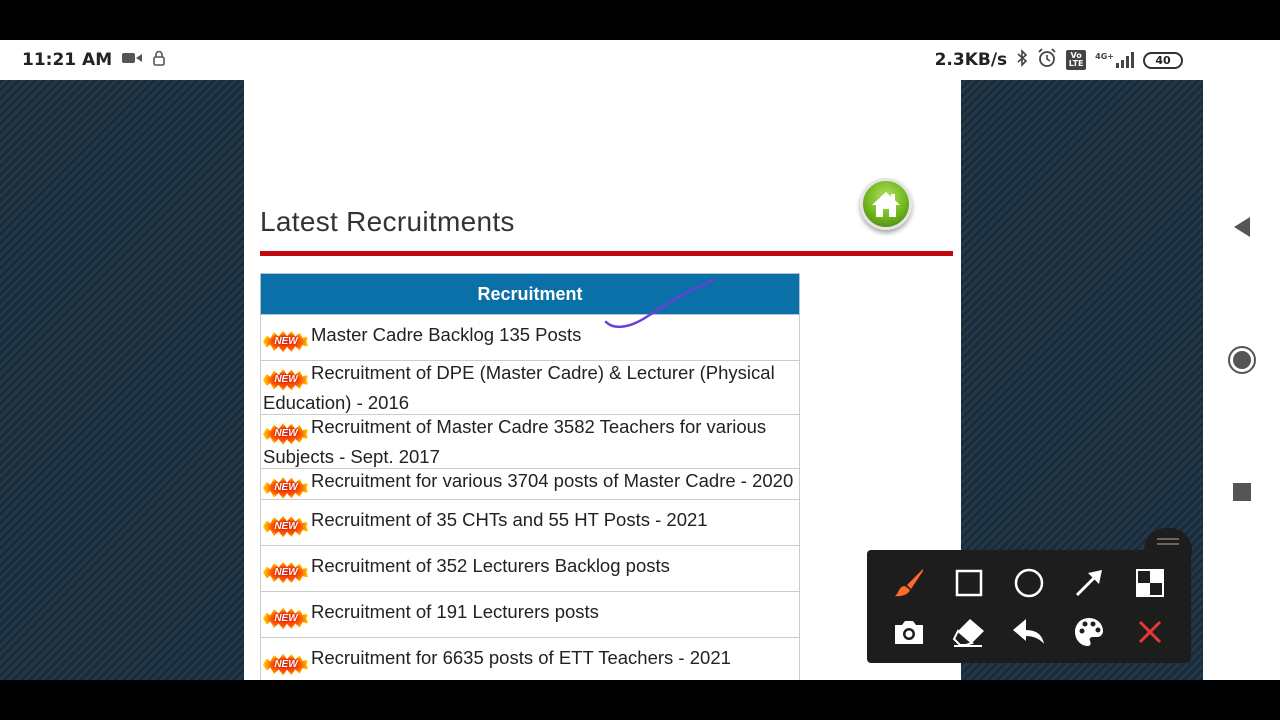  I want to click on signal-icon: 4G+, so click(1114, 60).